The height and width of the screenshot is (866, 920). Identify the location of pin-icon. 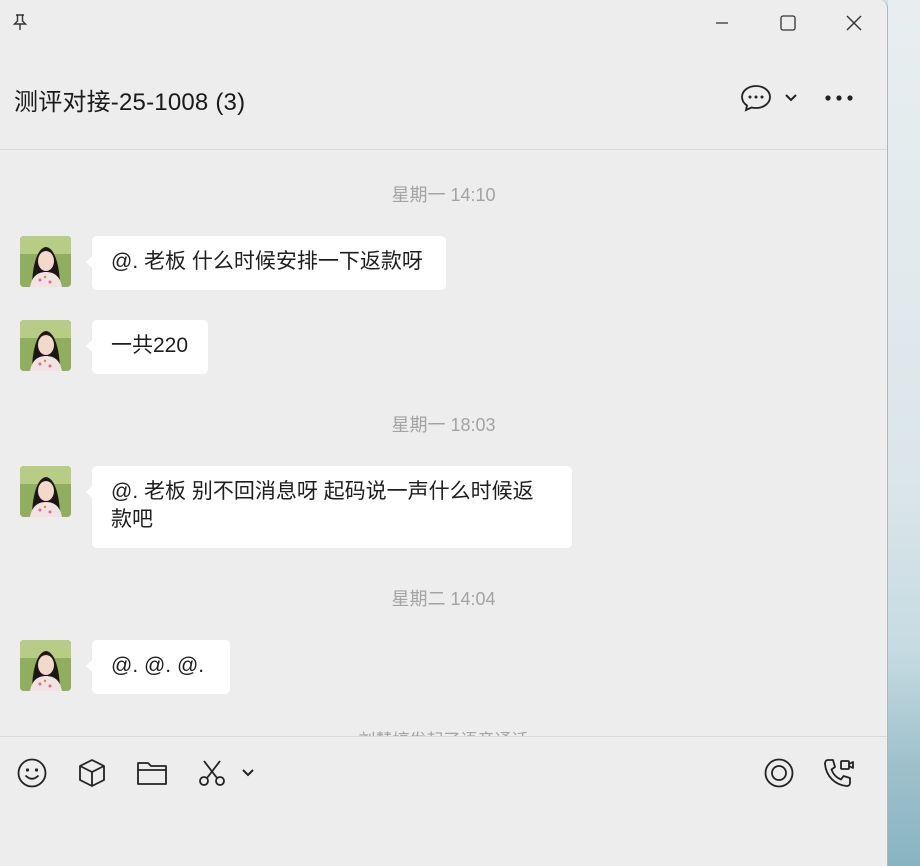
(20, 22).